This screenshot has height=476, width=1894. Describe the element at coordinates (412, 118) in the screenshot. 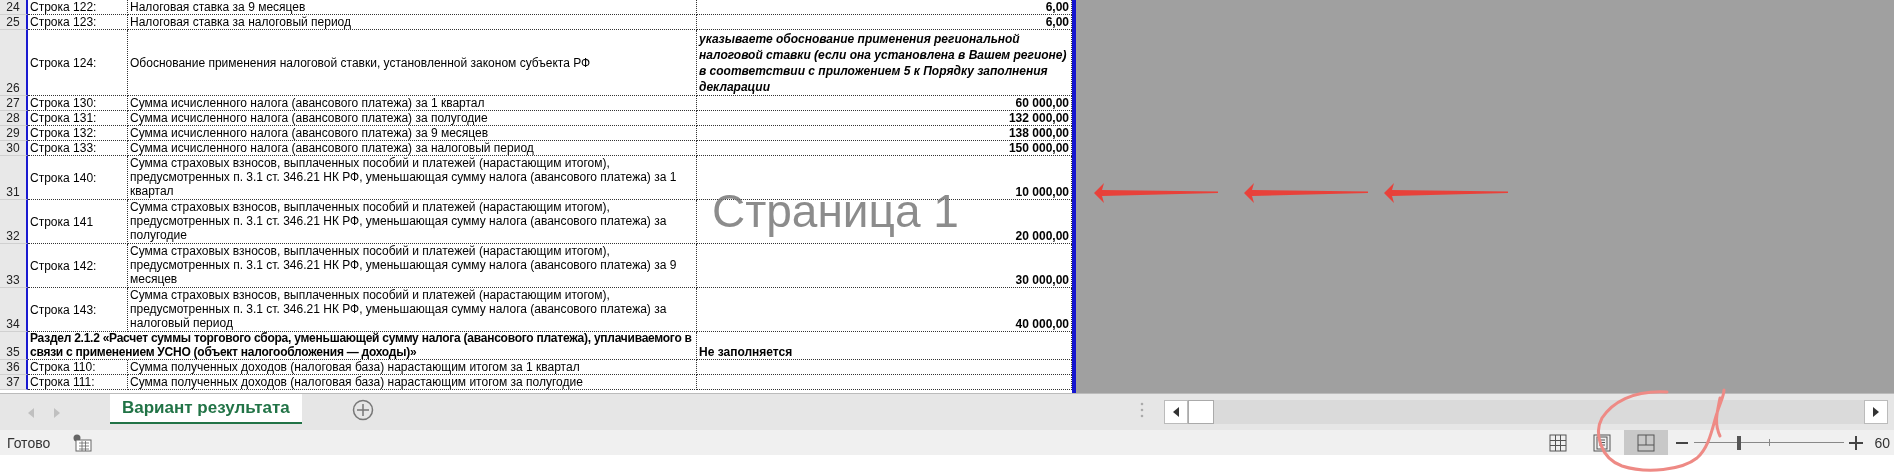

I see `table-cell: Сумма исчисленного налога (авансового платежа) за полугодие` at that location.